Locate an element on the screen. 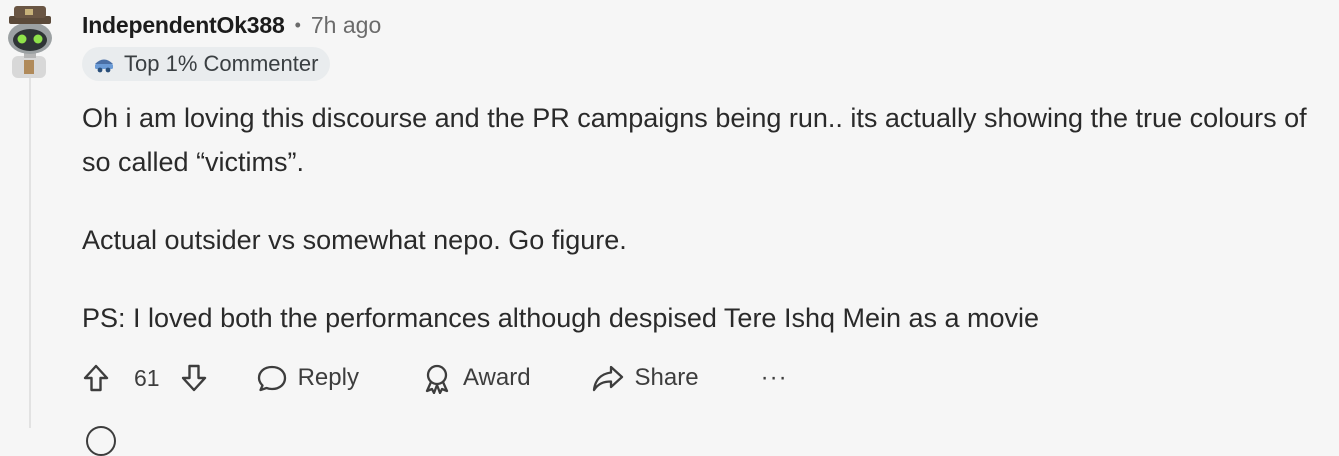  avatar-image is located at coordinates (30, 42).